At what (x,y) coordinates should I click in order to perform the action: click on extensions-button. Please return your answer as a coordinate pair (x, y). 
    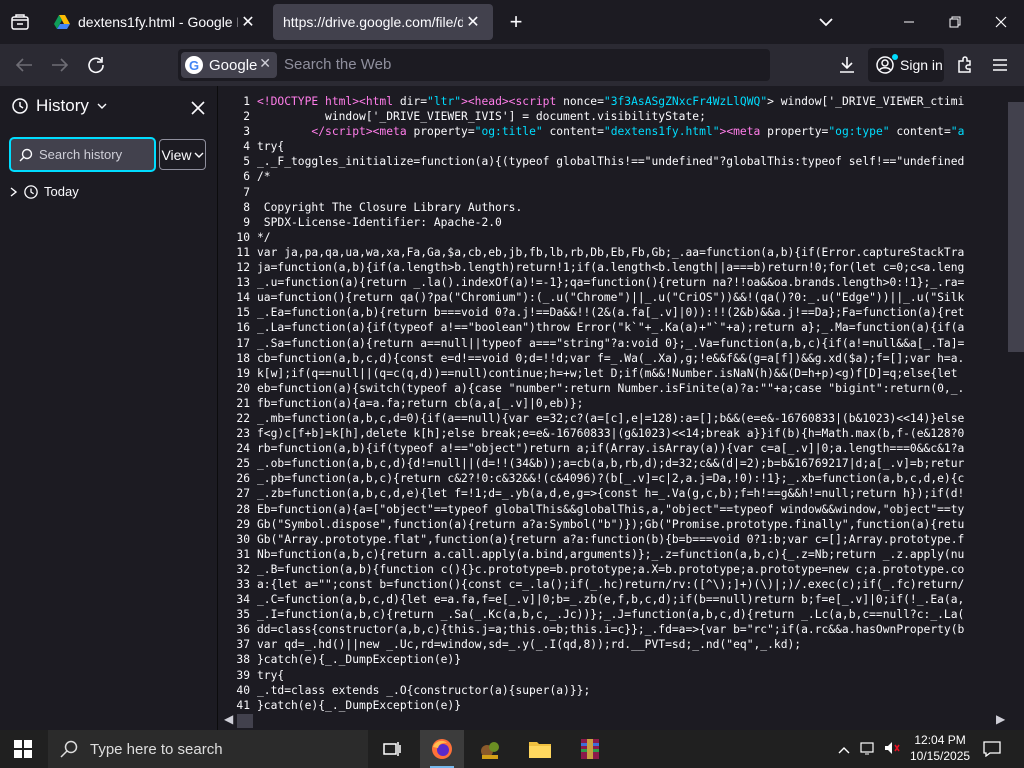
    Looking at the image, I should click on (965, 65).